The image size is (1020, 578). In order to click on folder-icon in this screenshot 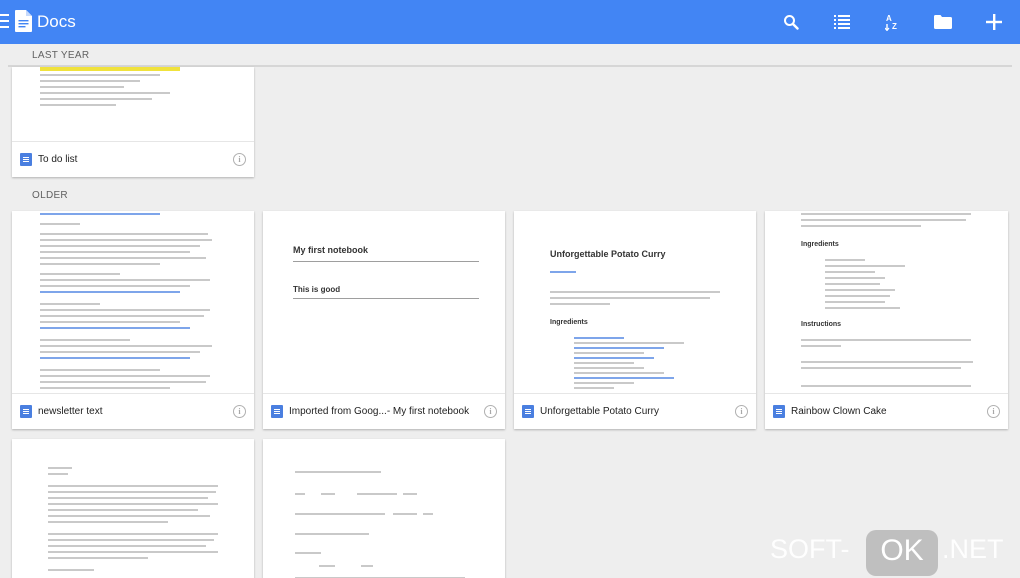, I will do `click(943, 22)`.